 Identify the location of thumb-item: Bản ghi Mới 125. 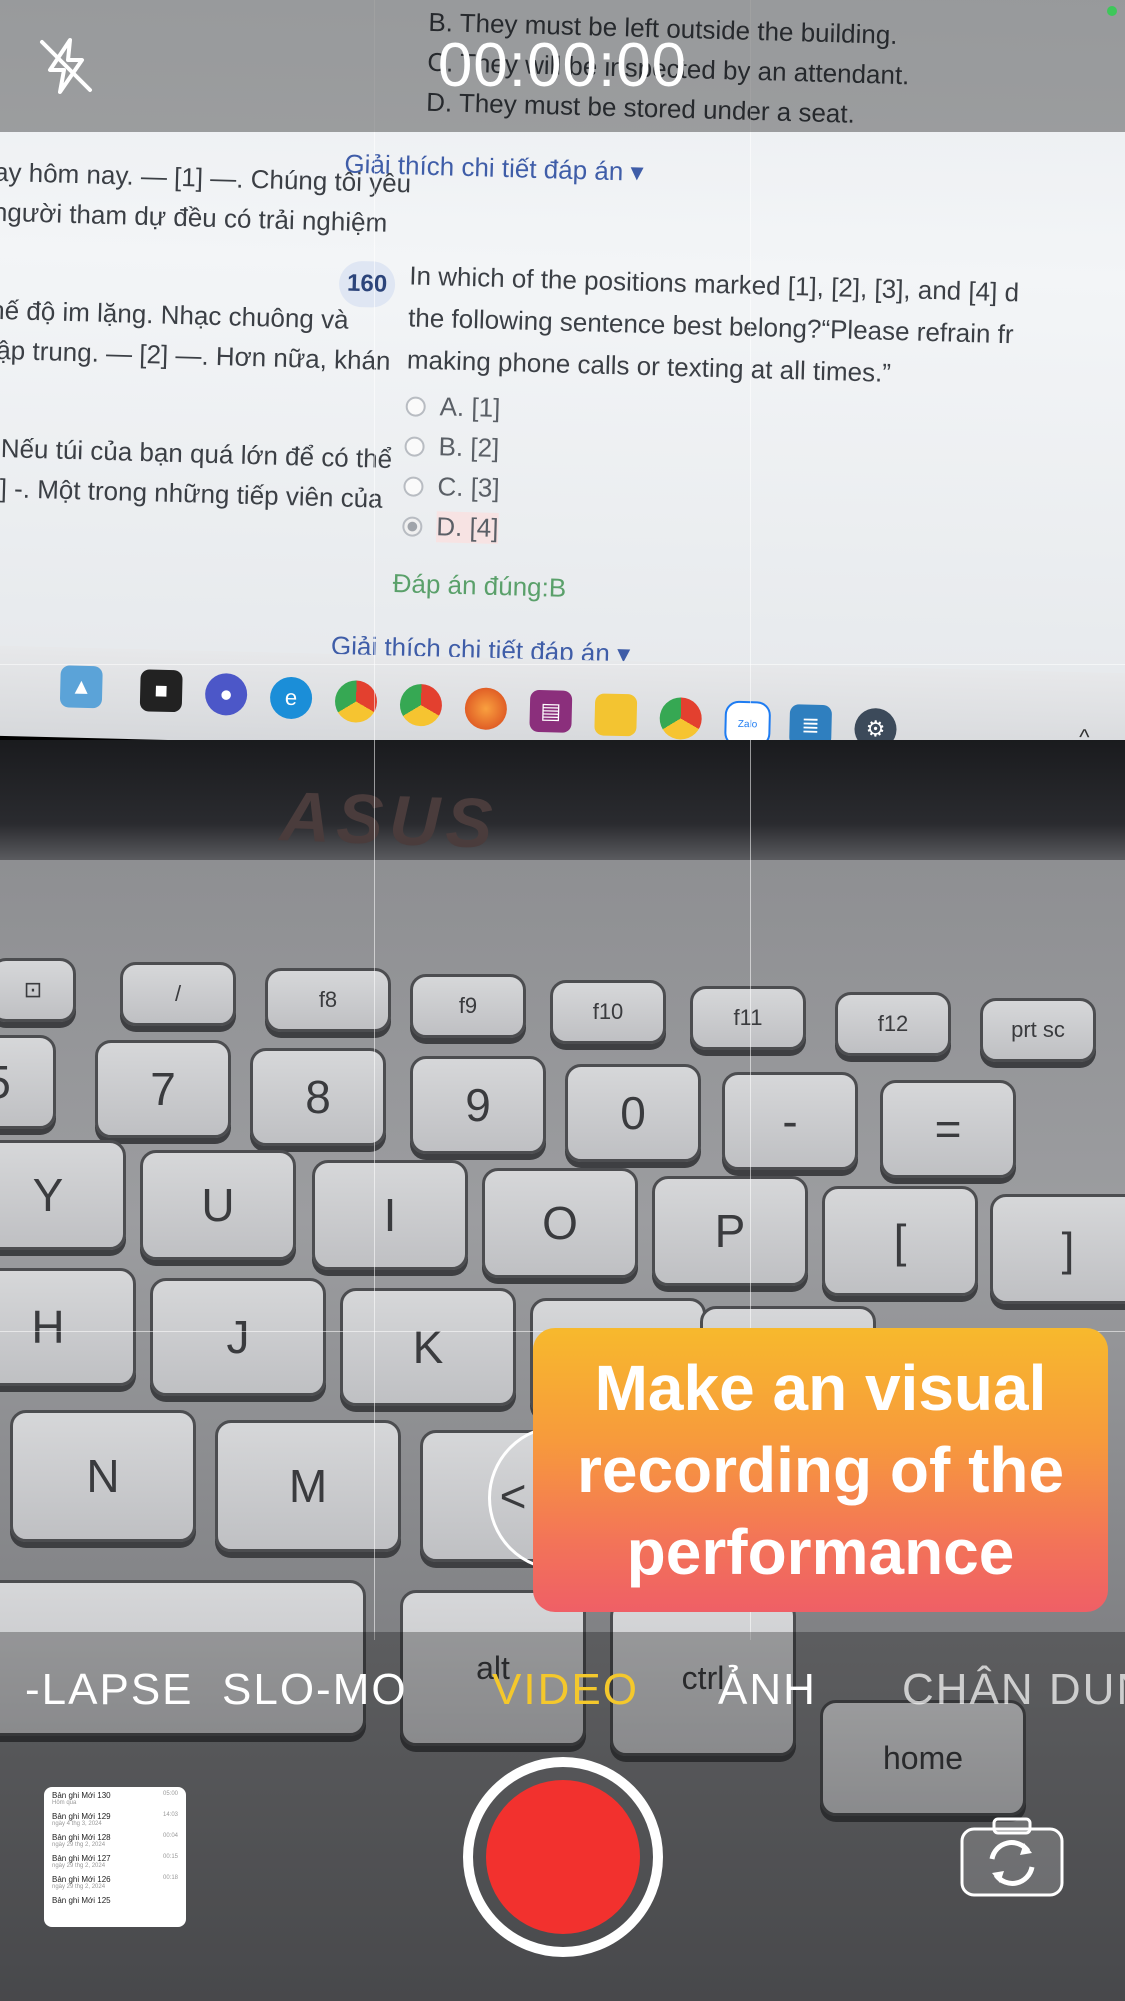
(81, 1900).